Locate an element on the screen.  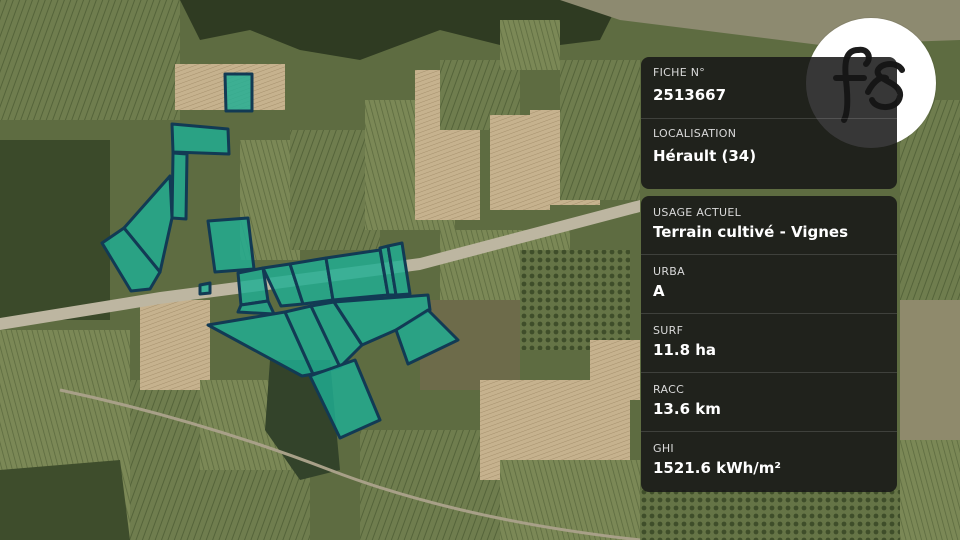
fiche-value: 2513667 is located at coordinates (690, 95).